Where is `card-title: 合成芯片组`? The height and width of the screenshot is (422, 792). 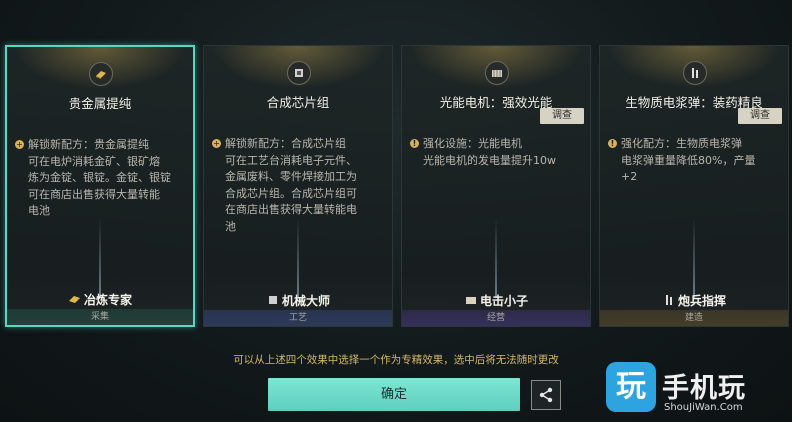
card-title: 合成芯片组 is located at coordinates (298, 102).